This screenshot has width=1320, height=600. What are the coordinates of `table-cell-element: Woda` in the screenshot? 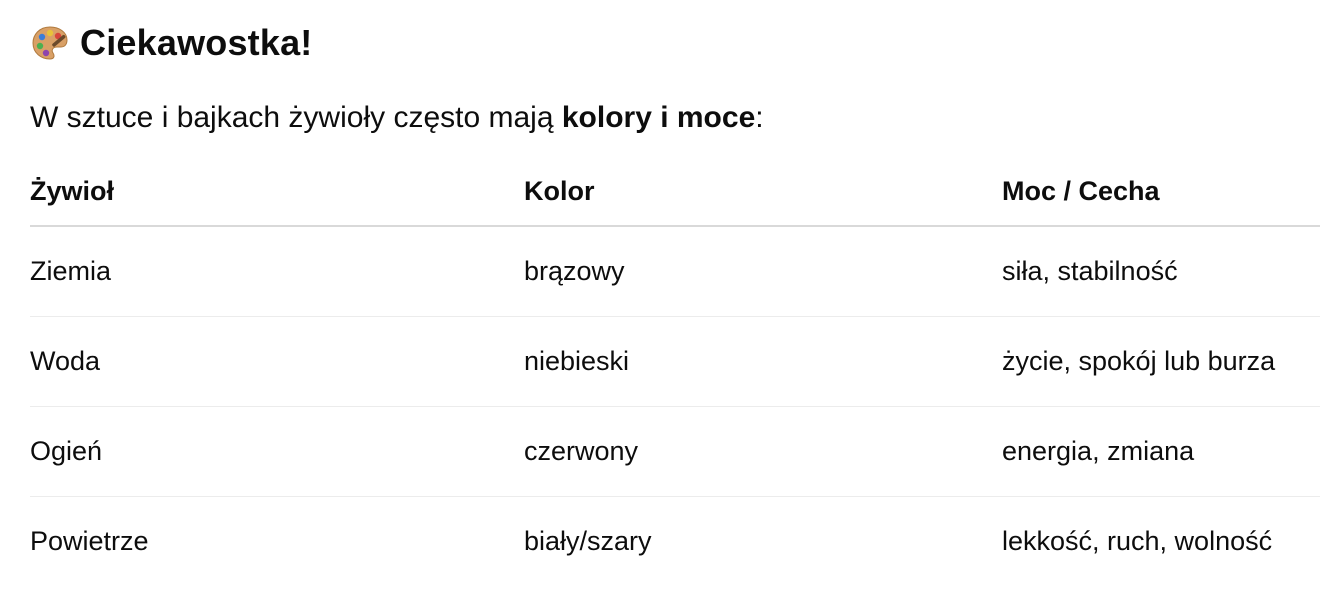 It's located at (277, 361).